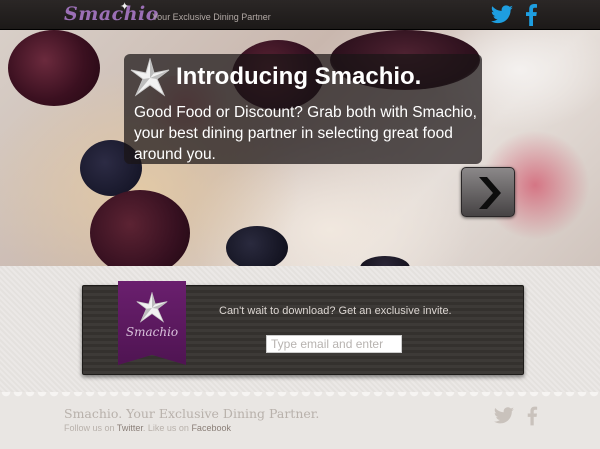  What do you see at coordinates (300, 396) in the screenshot?
I see `footer-scalloped-edge` at bounding box center [300, 396].